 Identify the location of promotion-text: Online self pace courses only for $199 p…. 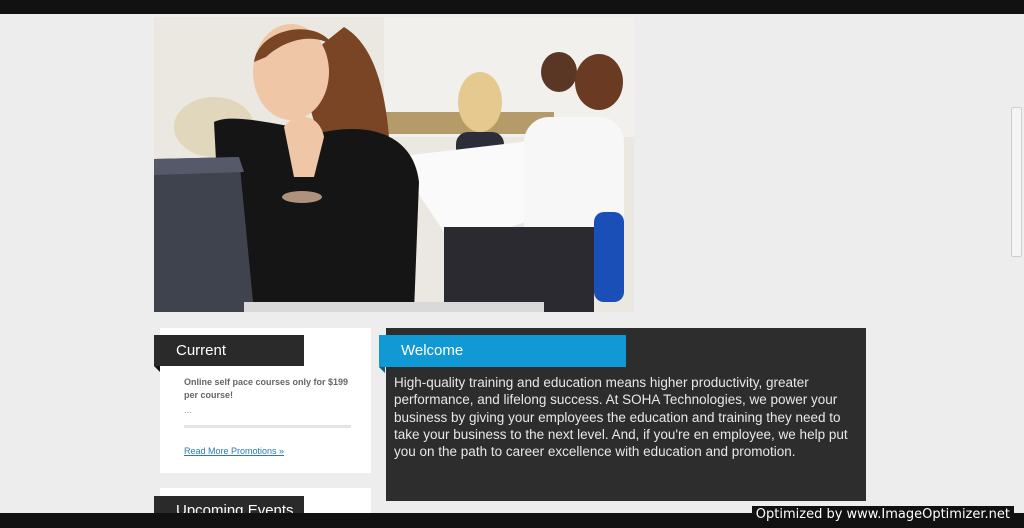
(266, 388).